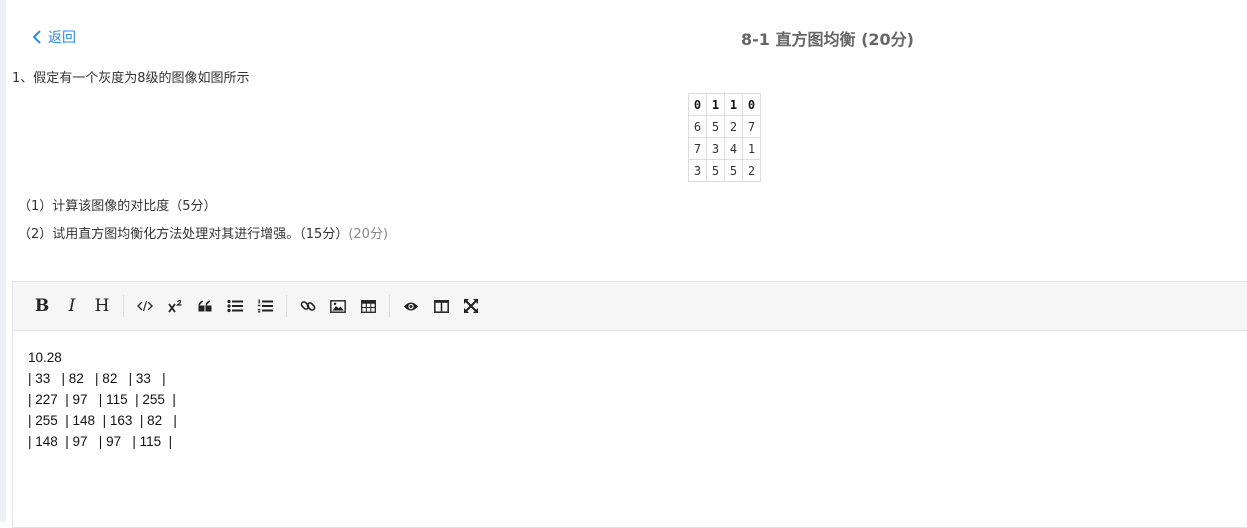 This screenshot has width=1247, height=528. I want to click on expand-icon, so click(471, 306).